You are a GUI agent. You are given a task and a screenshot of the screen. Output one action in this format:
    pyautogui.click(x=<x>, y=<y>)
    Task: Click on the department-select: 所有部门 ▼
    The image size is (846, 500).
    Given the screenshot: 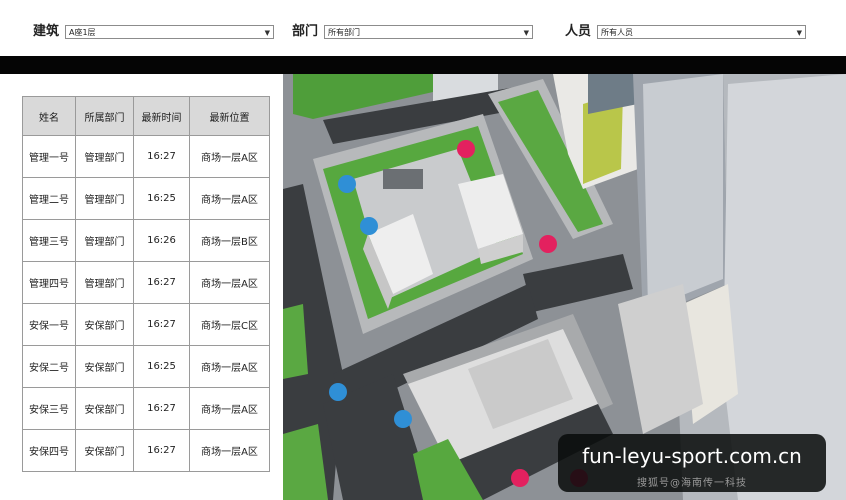 What is the action you would take?
    pyautogui.click(x=428, y=32)
    